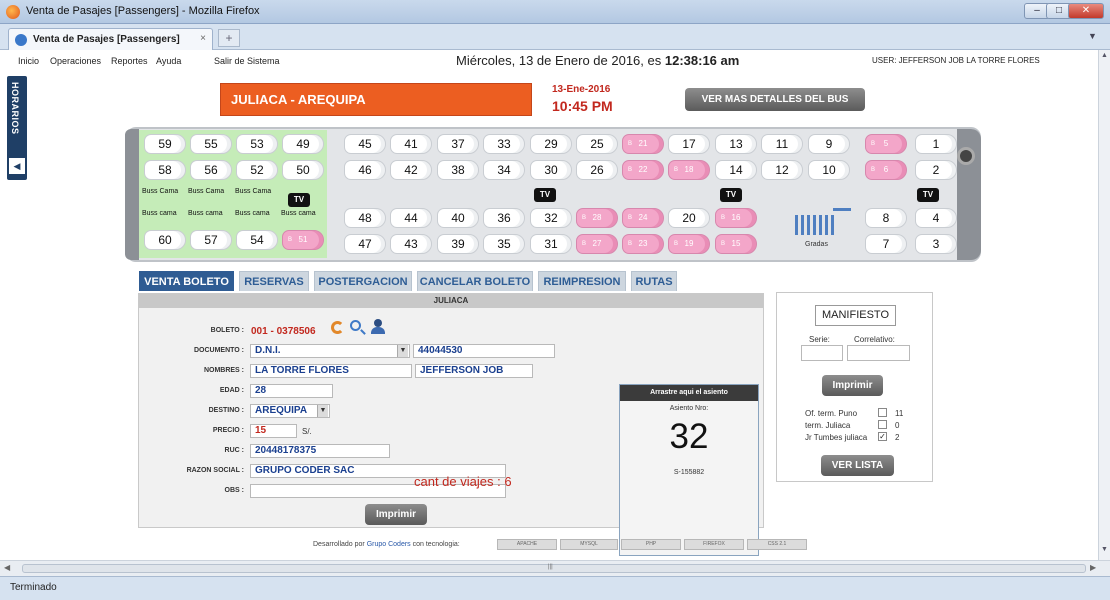  What do you see at coordinates (736, 170) in the screenshot?
I see `seat-14: 14` at bounding box center [736, 170].